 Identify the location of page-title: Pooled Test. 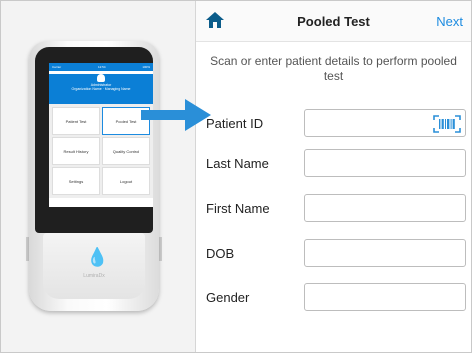
(333, 21).